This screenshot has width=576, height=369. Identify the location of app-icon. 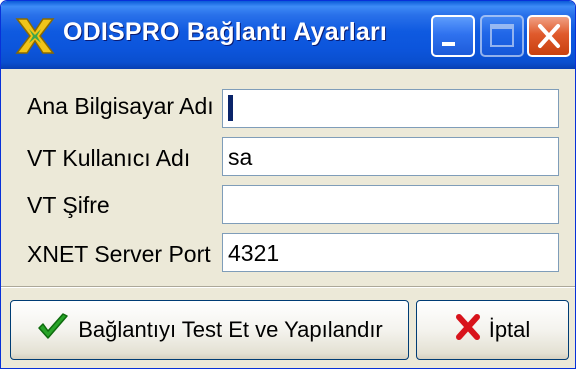
(35, 36).